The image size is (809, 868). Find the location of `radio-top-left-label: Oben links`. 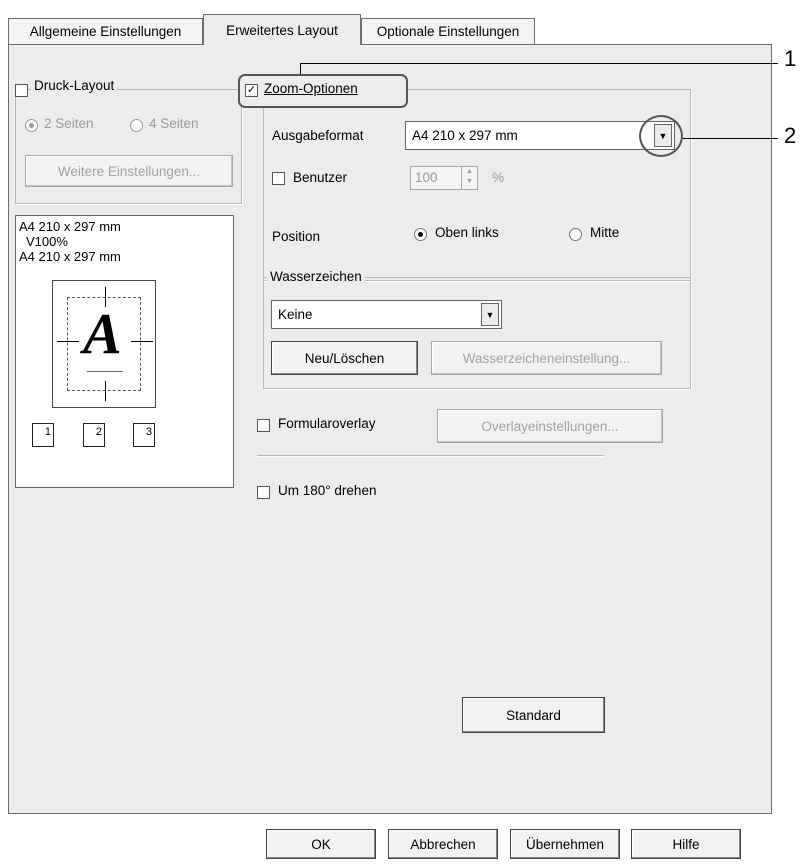

radio-top-left-label: Oben links is located at coordinates (467, 232).